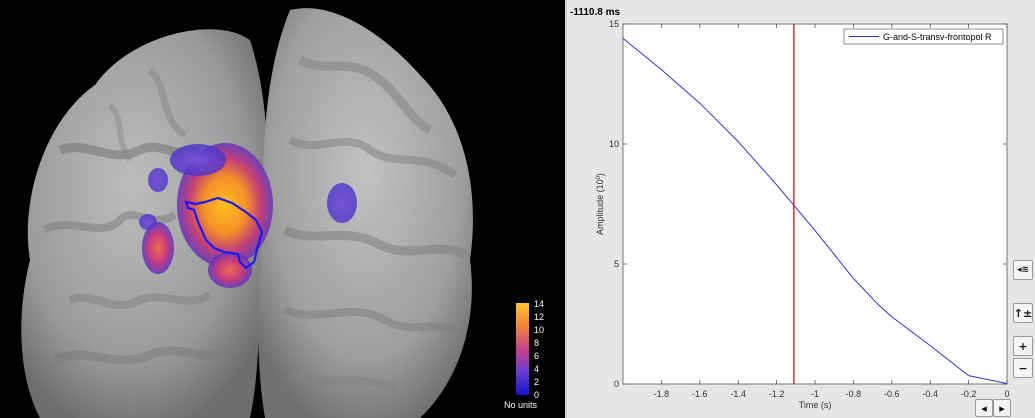  I want to click on x-tick-label: -1.4, so click(738, 394).